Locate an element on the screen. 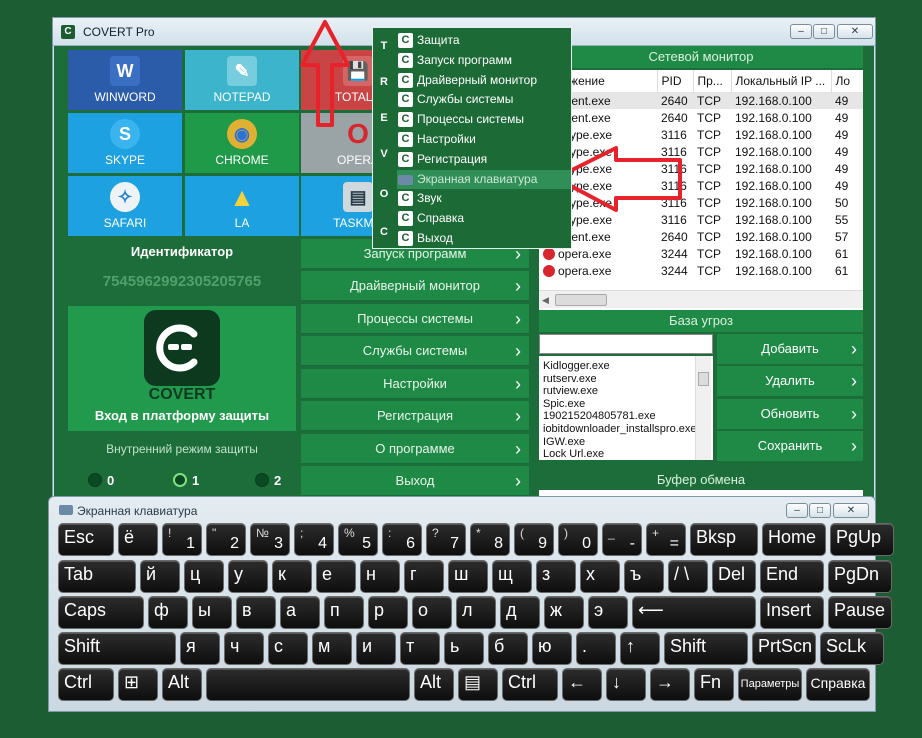 Image resolution: width=922 pixels, height=738 pixels. key: ё is located at coordinates (138, 539).